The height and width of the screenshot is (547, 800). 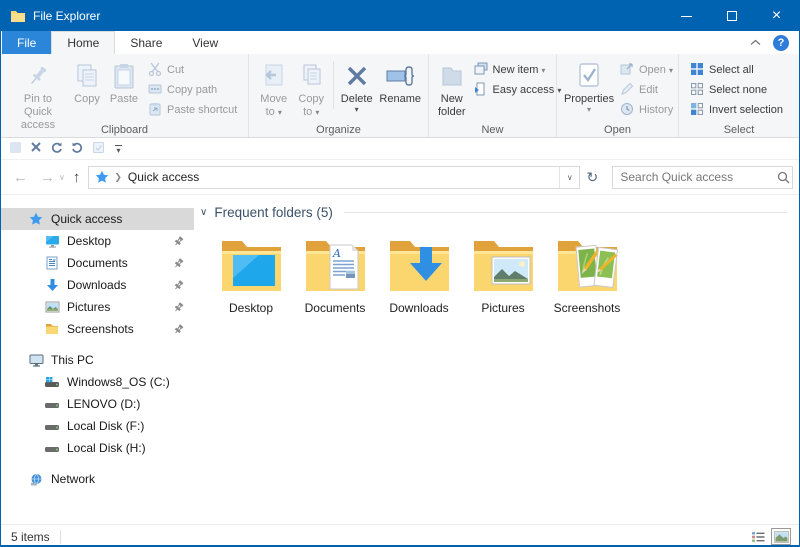 I want to click on section-header: ∨ Frequent folders (5), so click(x=496, y=212).